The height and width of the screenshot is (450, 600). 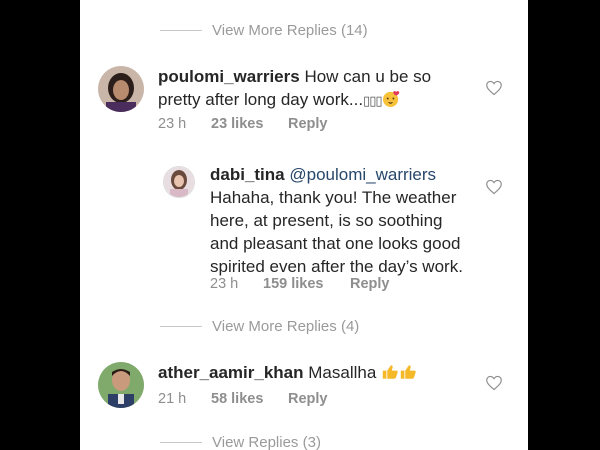 I want to click on view-more-label: View More Replies (14), so click(x=290, y=30).